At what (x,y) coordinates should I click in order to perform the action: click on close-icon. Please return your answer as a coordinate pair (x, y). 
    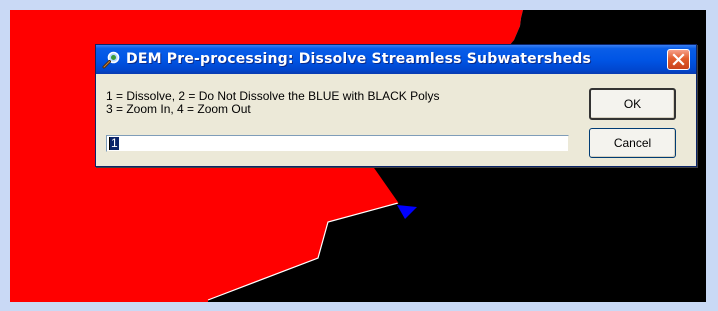
    Looking at the image, I should click on (678, 59).